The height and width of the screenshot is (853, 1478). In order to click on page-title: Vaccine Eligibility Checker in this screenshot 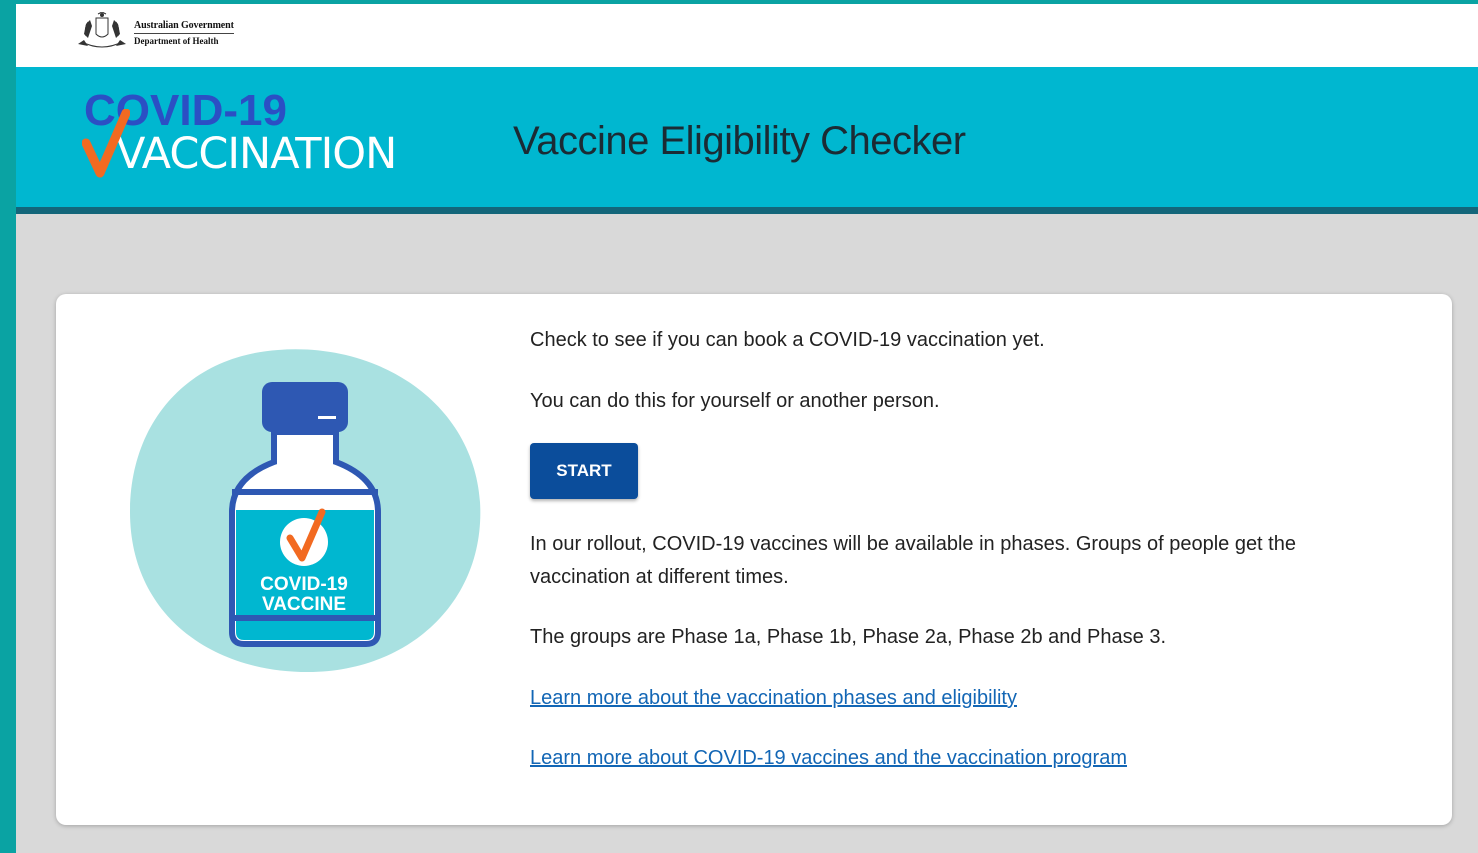, I will do `click(739, 141)`.